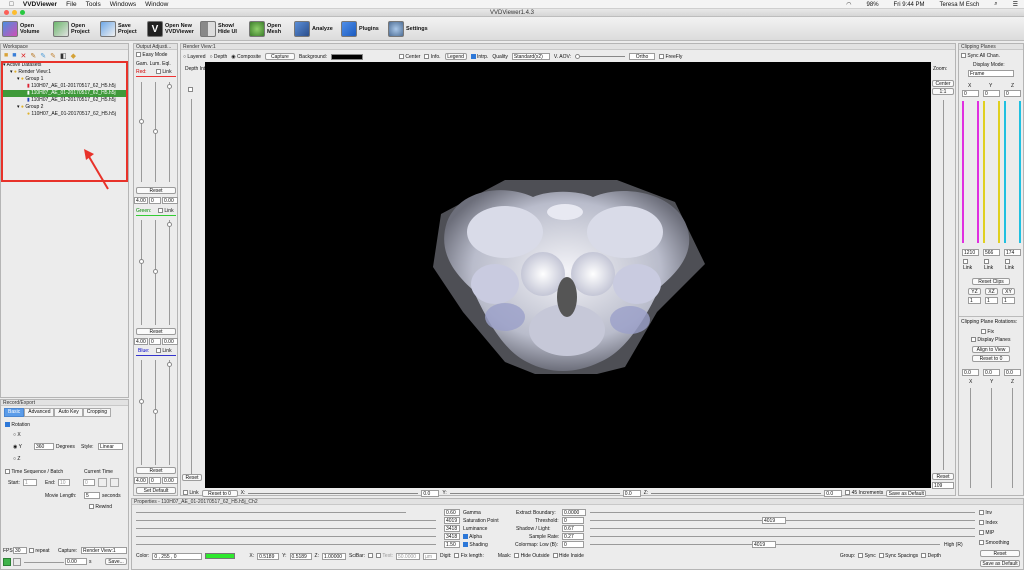 This screenshot has height=570, width=1024. Describe the element at coordinates (155, 271) in the screenshot. I see `green-lum-knob` at that location.